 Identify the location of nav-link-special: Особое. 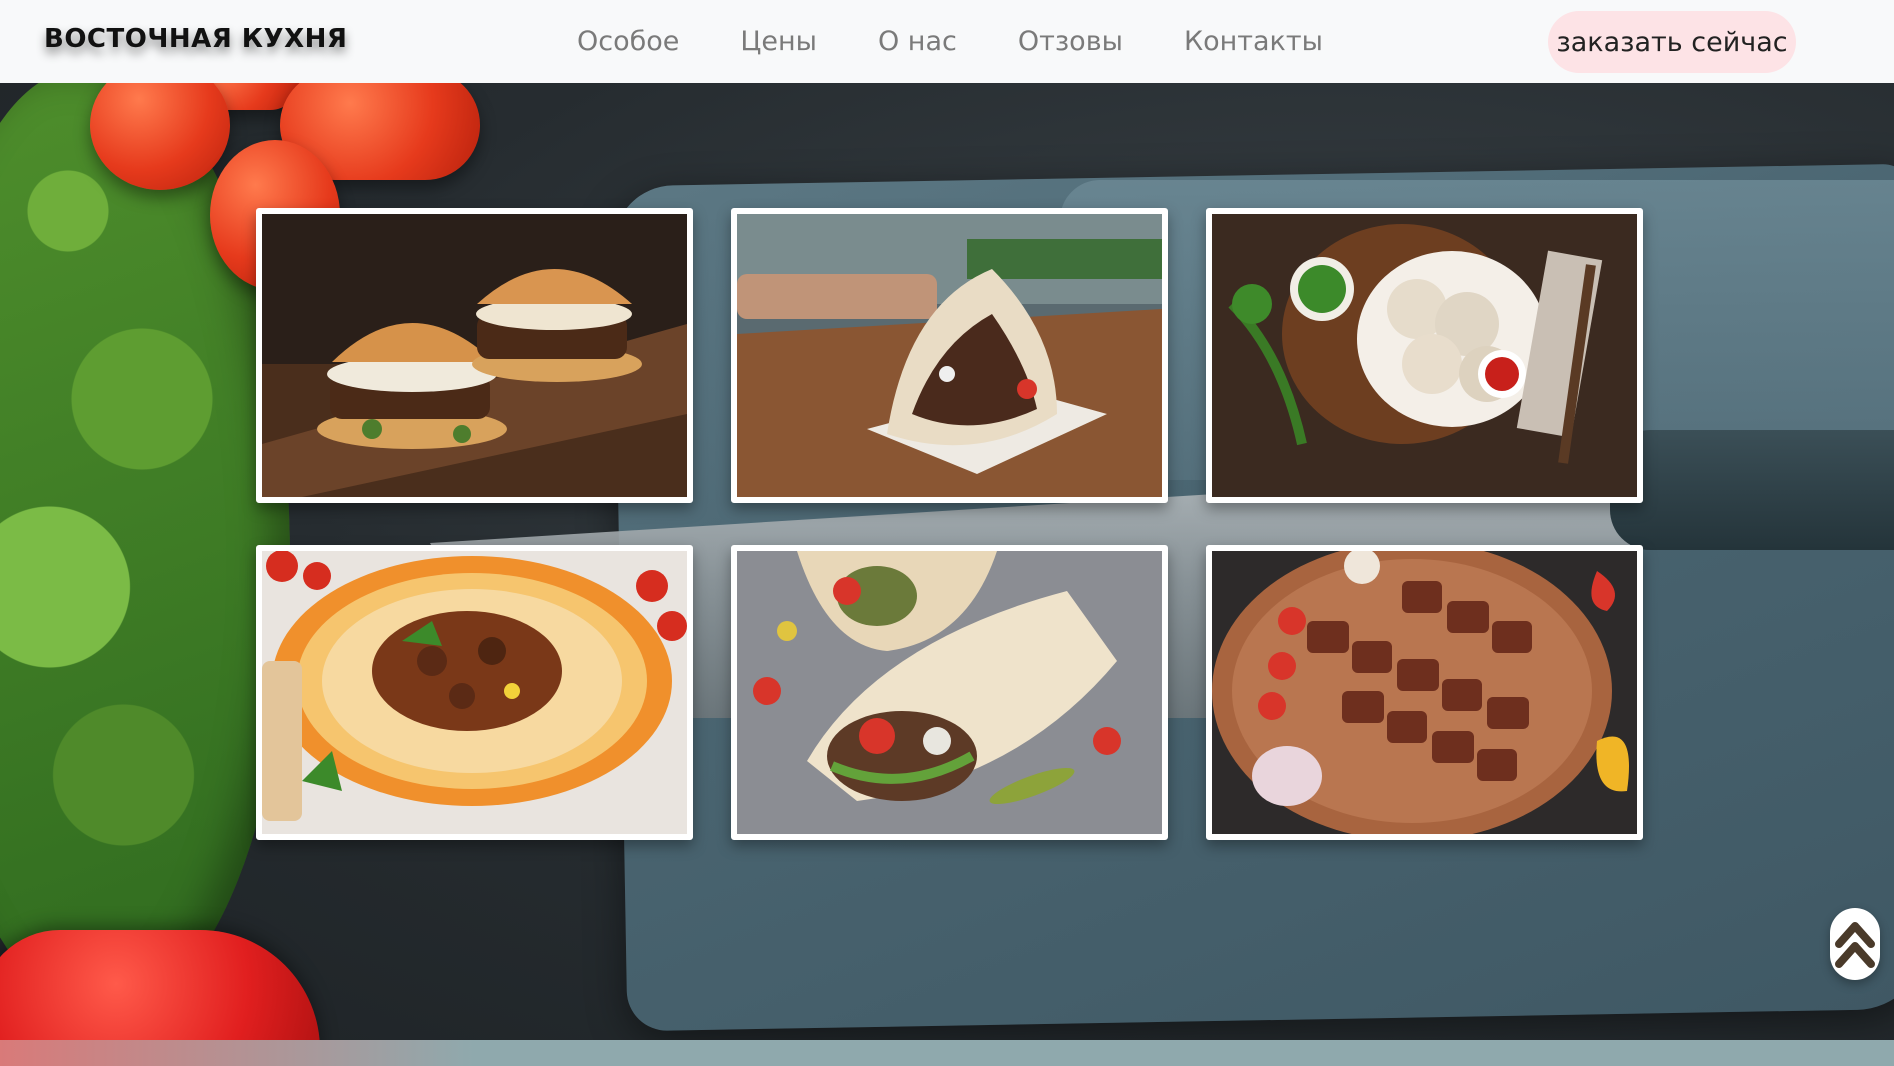
(628, 41).